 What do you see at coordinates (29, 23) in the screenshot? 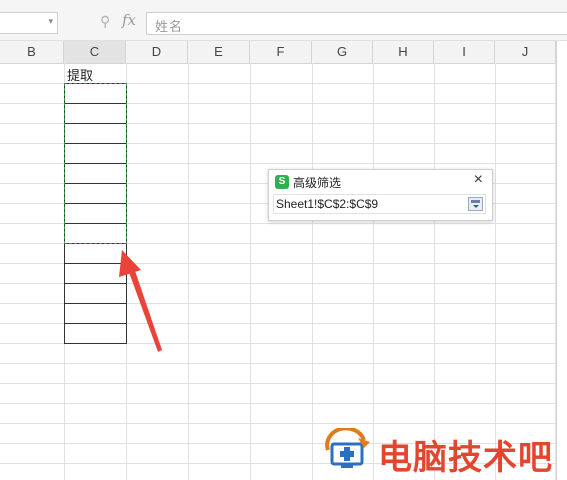
I see `name-box: ▾` at bounding box center [29, 23].